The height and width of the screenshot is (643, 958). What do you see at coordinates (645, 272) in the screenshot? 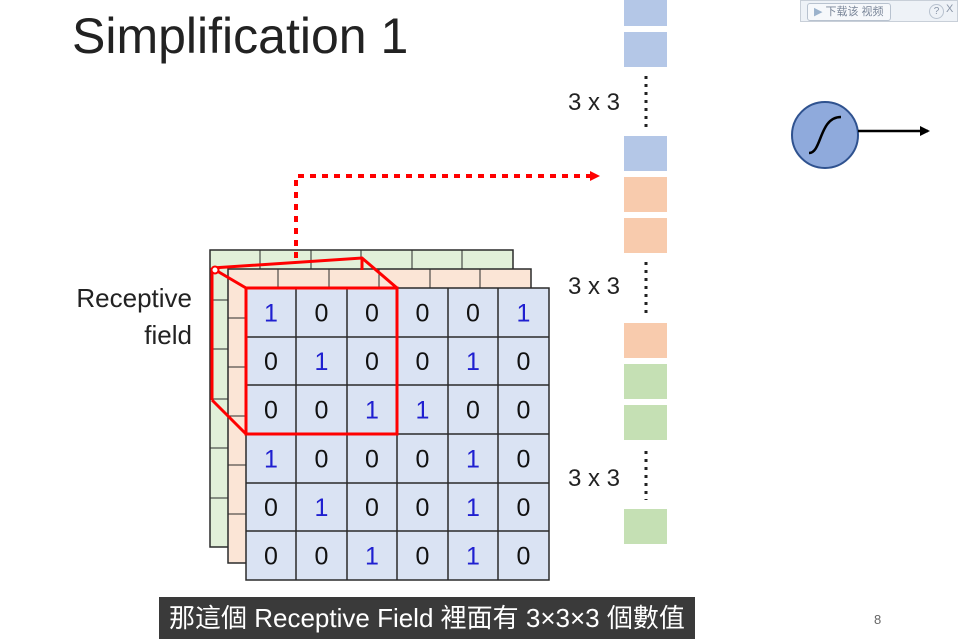
I see `flattened-vector` at bounding box center [645, 272].